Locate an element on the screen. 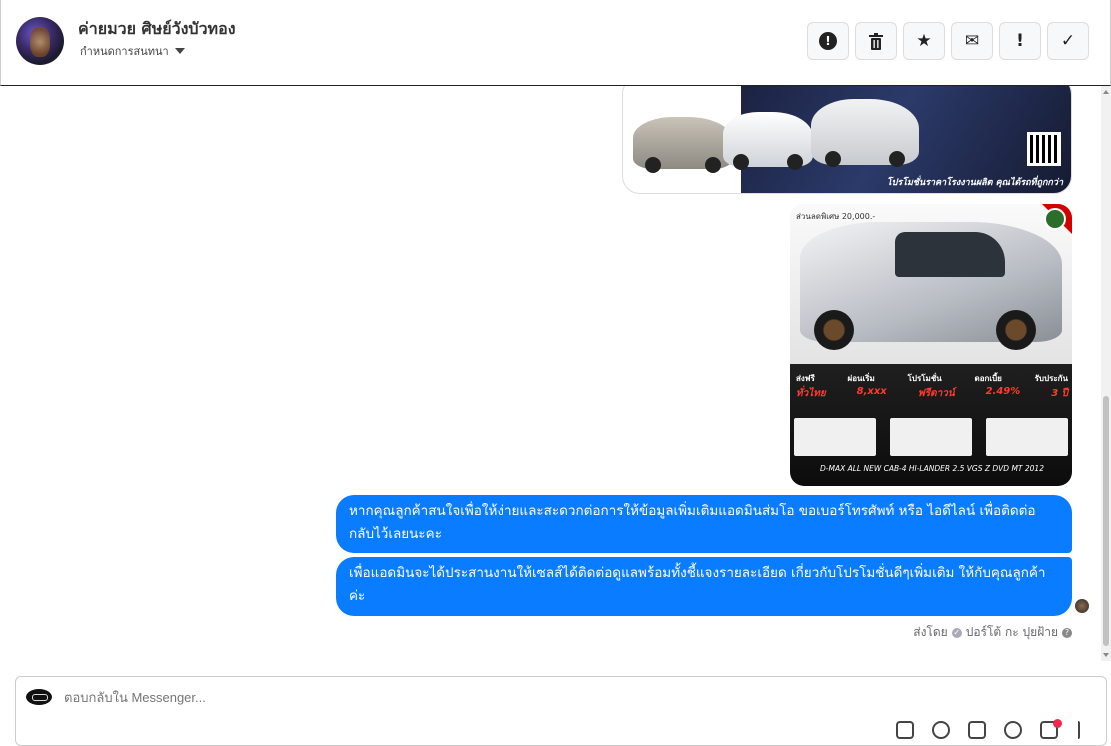  check-icon: ✓ is located at coordinates (1068, 41).